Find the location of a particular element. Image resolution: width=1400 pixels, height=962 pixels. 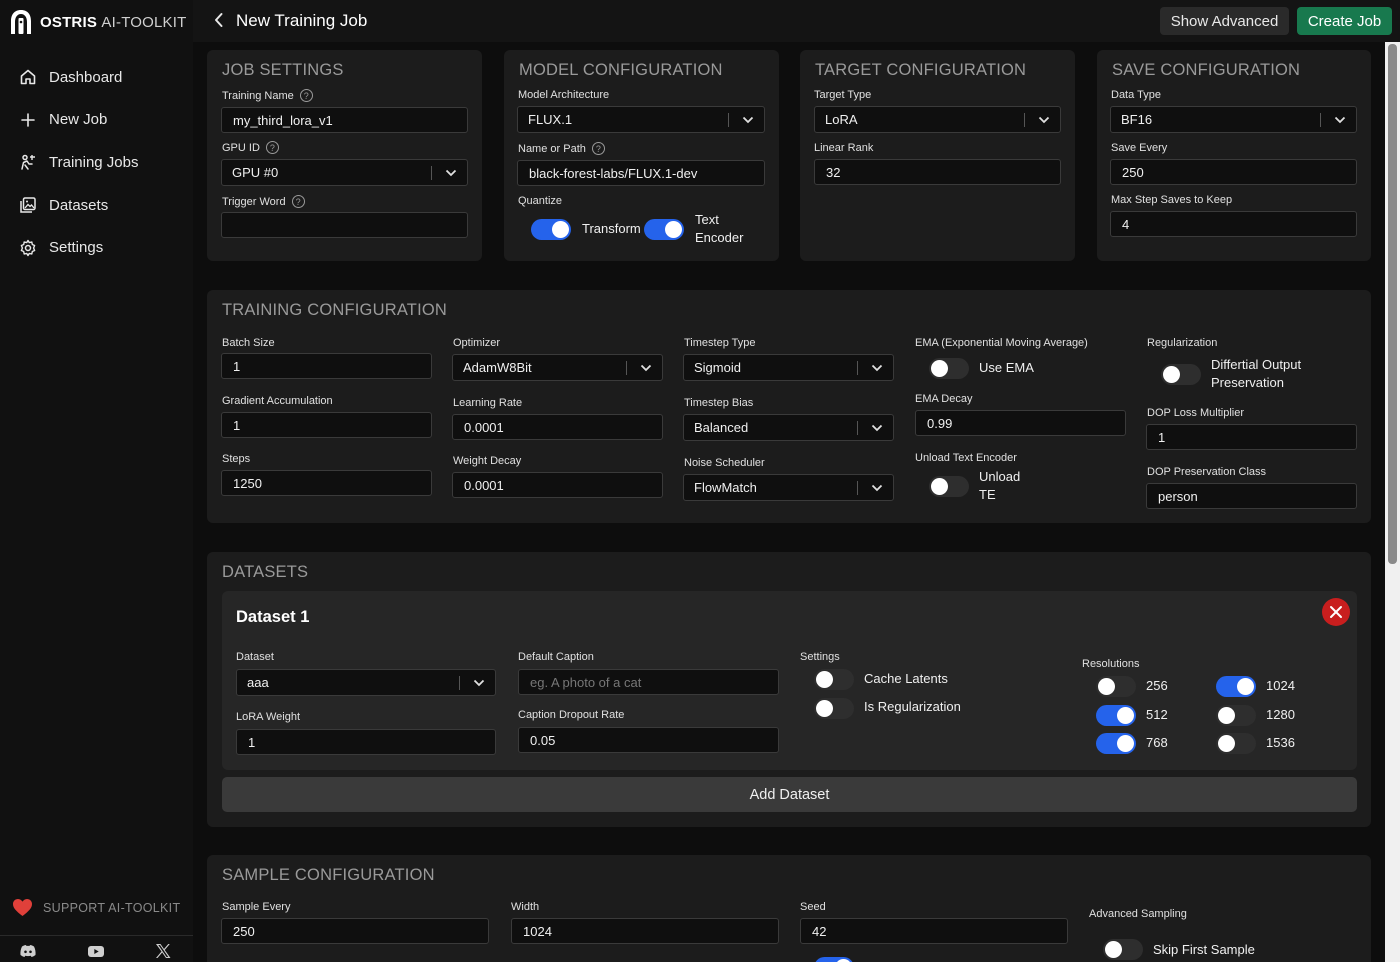

sidebar-item-label: Datasets is located at coordinates (79, 205).